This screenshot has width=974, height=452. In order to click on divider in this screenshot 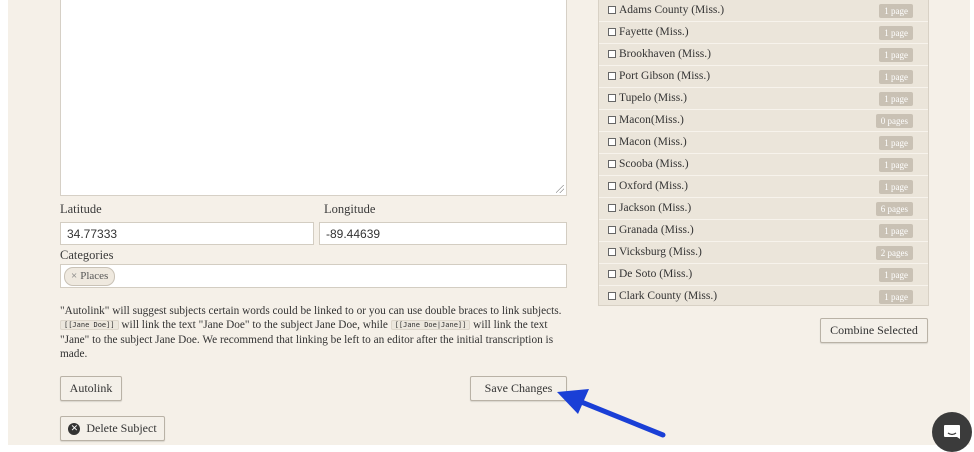, I will do `click(489, 447)`.